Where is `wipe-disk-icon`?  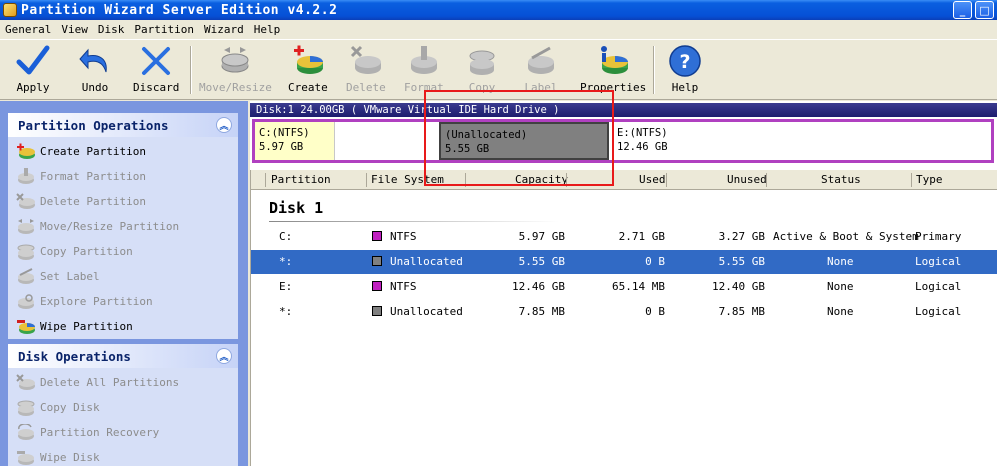
wipe-disk-icon is located at coordinates (25, 457).